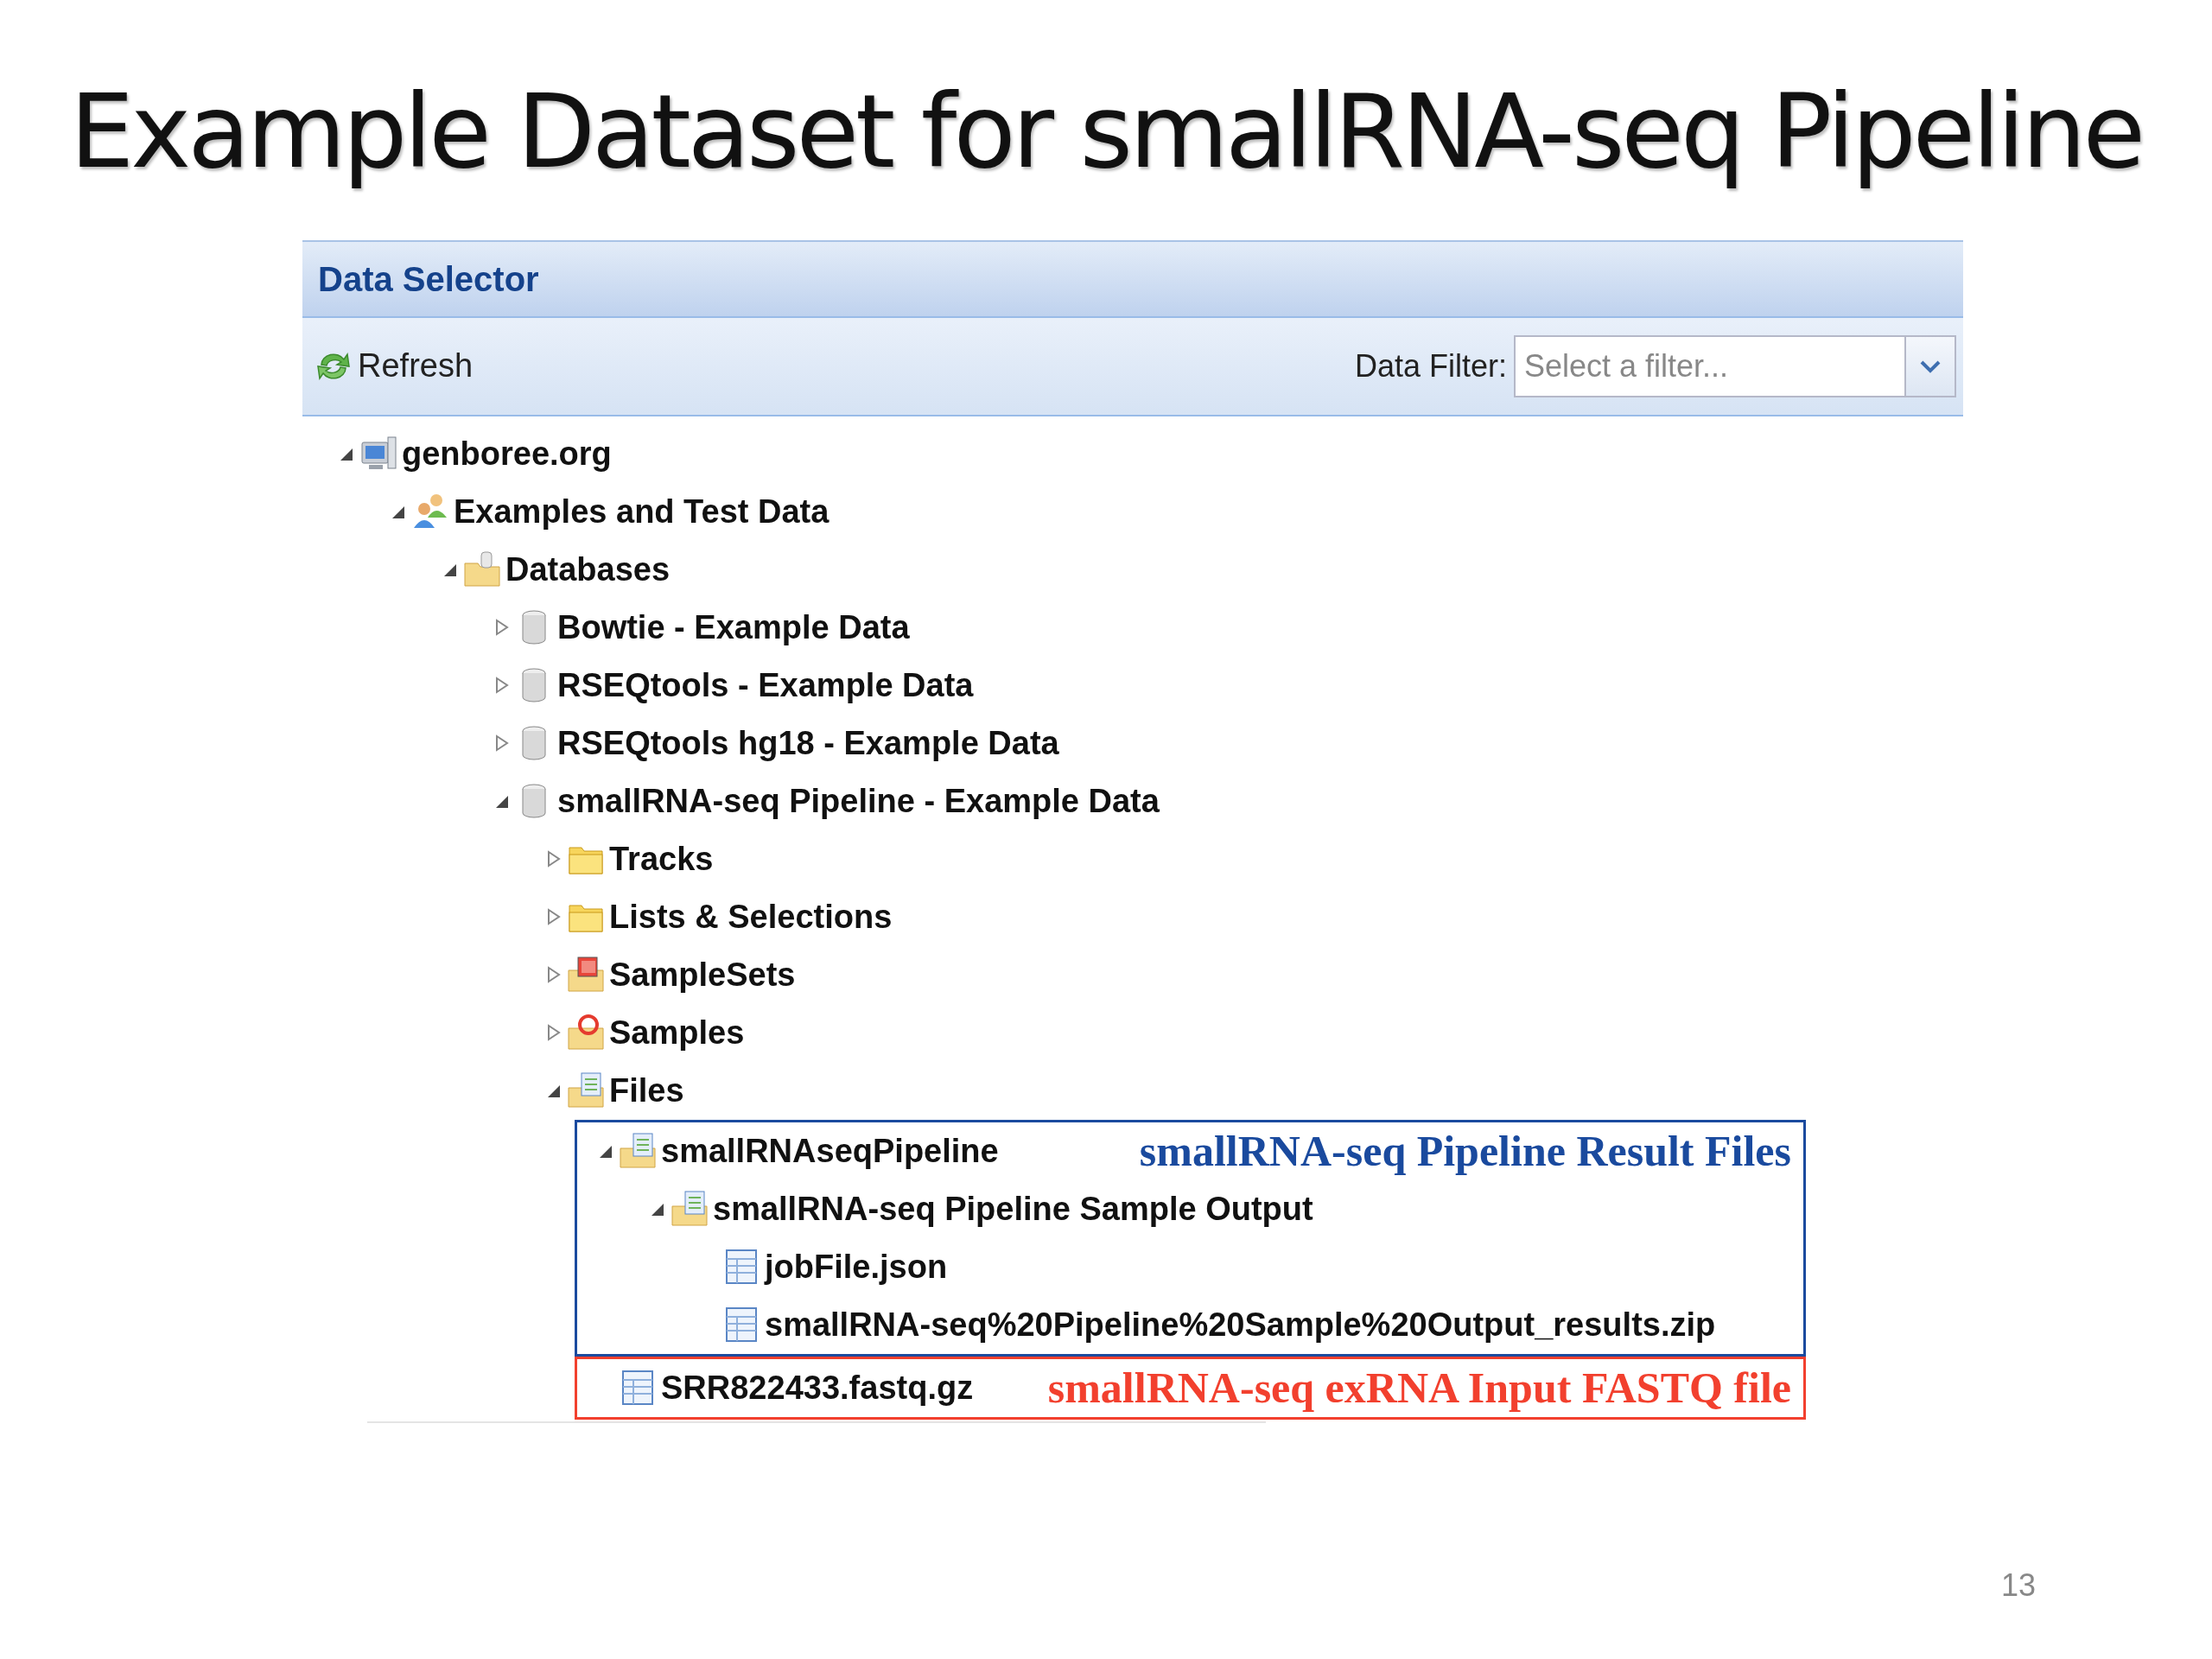  Describe the element at coordinates (858, 801) in the screenshot. I see `tree-item-label: smallRNA-seq Pipeline - Example Data` at that location.